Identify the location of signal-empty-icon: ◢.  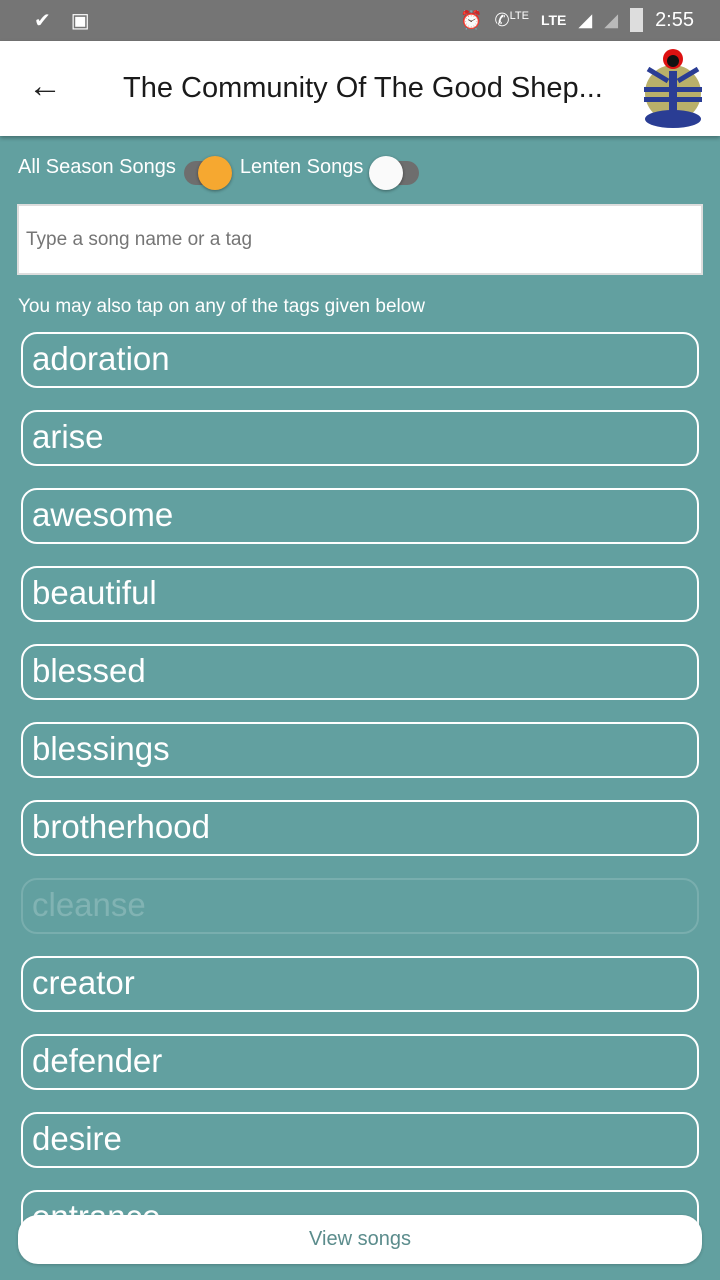
(611, 19).